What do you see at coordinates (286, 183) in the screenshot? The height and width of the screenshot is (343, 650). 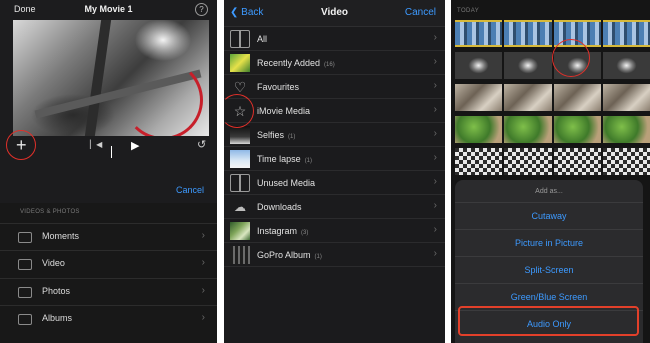 I see `album-label: Unused Media` at bounding box center [286, 183].